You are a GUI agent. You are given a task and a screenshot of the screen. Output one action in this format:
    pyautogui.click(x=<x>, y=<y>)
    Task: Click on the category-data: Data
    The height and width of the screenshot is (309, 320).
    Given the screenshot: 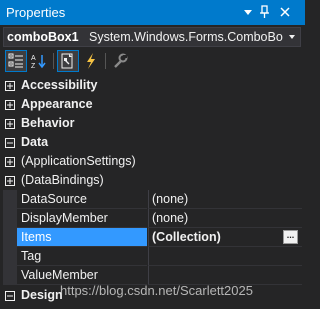 What is the action you would take?
    pyautogui.click(x=152, y=142)
    